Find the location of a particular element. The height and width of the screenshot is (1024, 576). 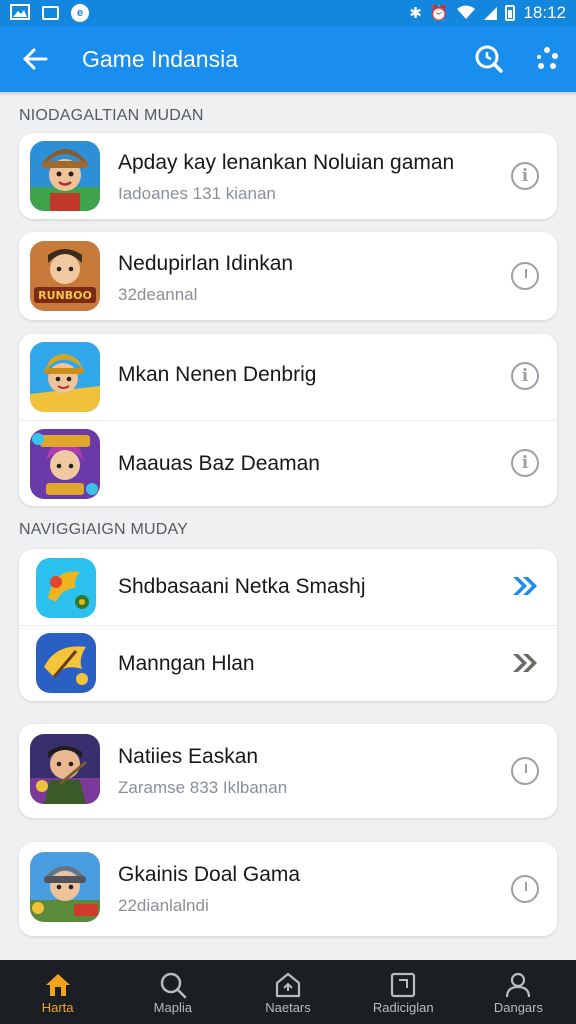

game-list-item: Shdbasaani Netka Smashj is located at coordinates (288, 587).